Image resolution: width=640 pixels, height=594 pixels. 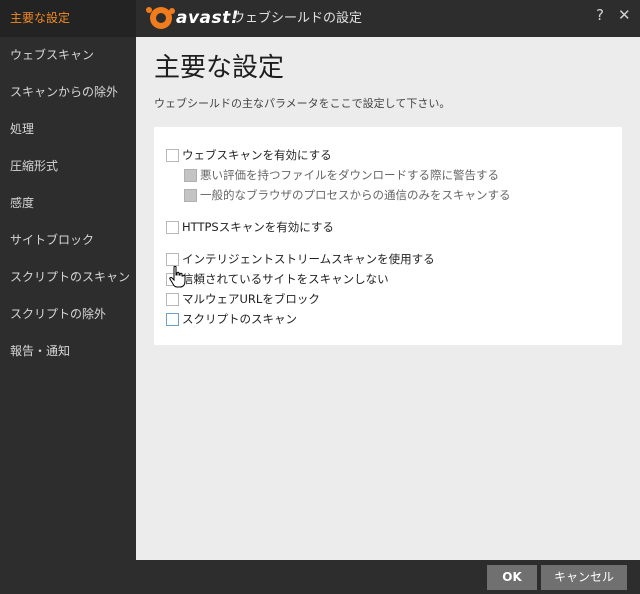 I want to click on cancel-button: キャンセル, so click(x=584, y=577).